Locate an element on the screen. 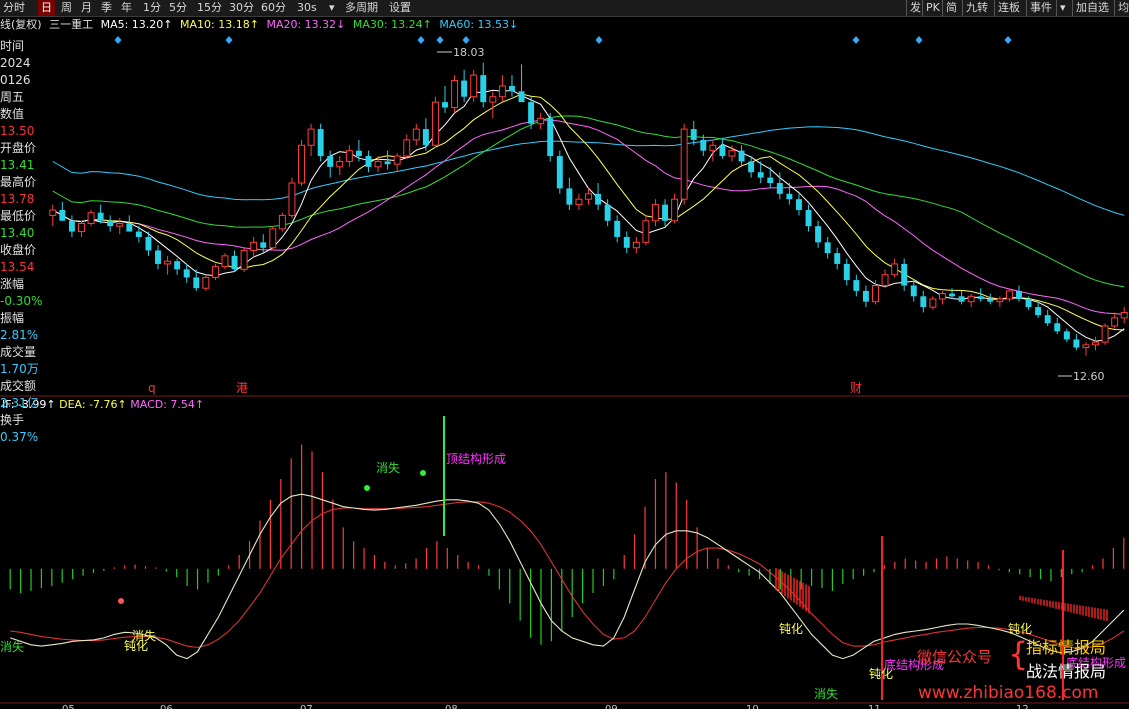 The height and width of the screenshot is (709, 1129). period-tab: 日 is located at coordinates (46, 8).